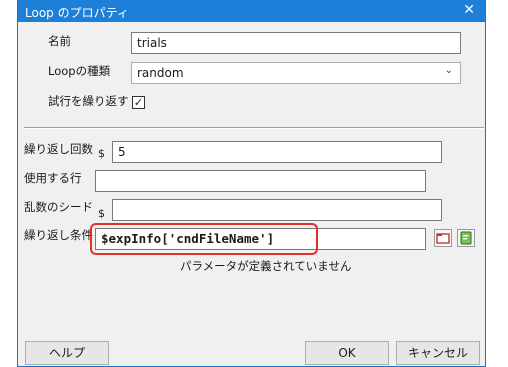 Image resolution: width=508 pixels, height=367 pixels. I want to click on title-bar: Loop のプロパティ ✕, so click(251, 11).